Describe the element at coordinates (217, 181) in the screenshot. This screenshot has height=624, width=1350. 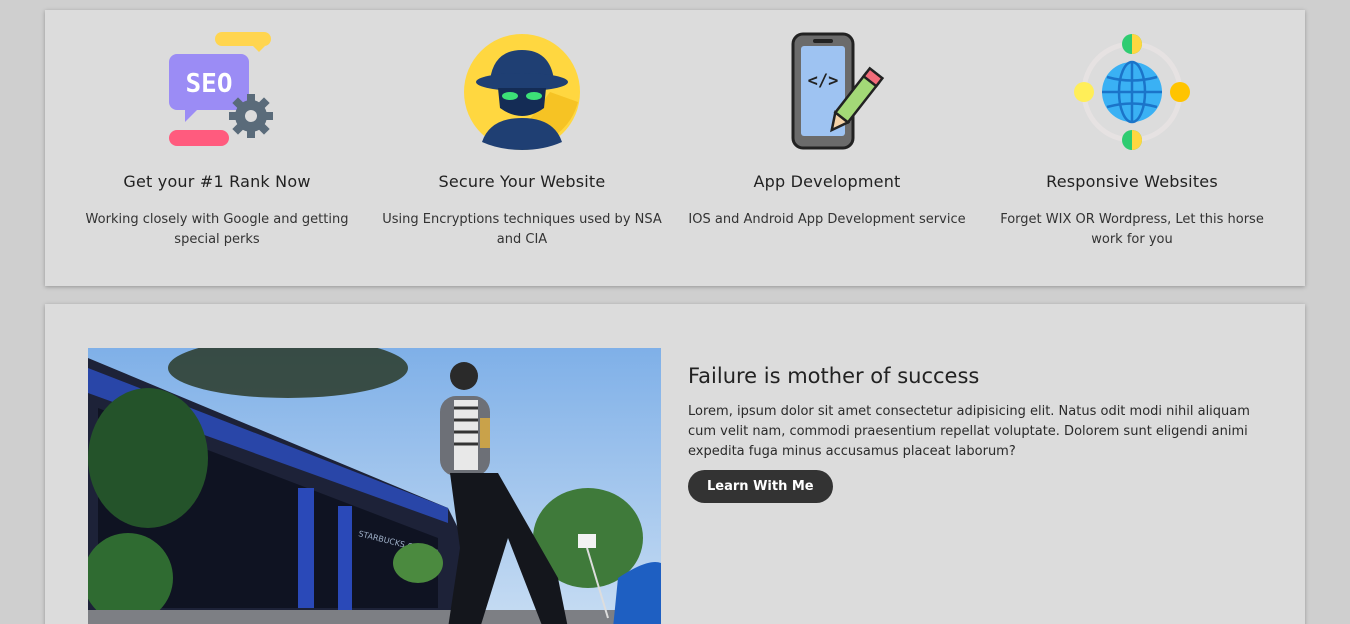
I see `service-title: Get your #1 Rank Now` at that location.